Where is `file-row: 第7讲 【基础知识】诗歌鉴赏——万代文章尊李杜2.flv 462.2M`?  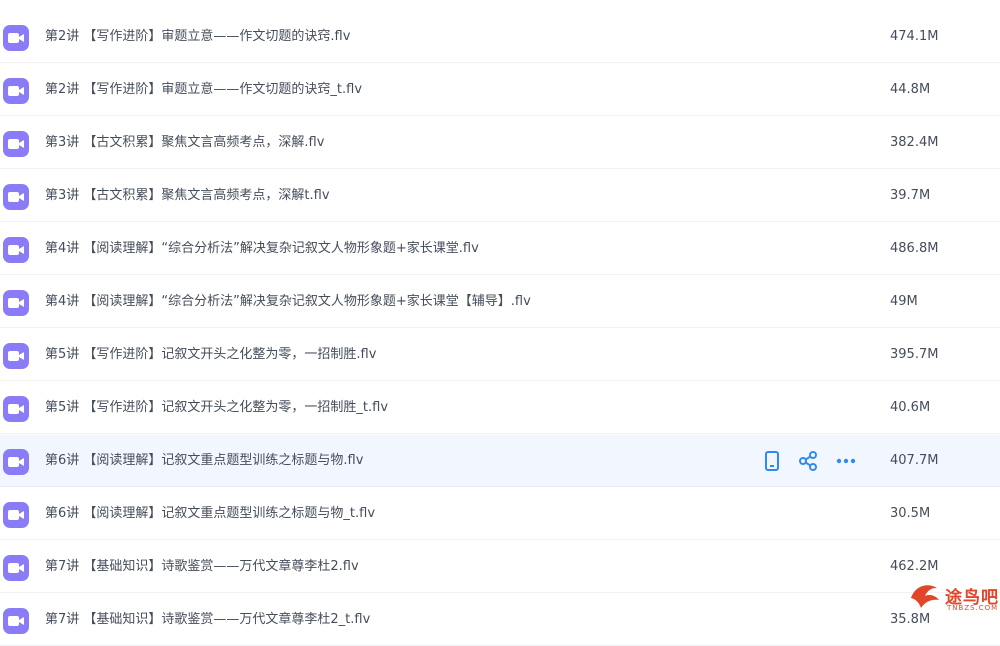
file-row: 第7讲 【基础知识】诗歌鉴赏——万代文章尊李杜2.flv 462.2M is located at coordinates (500, 567).